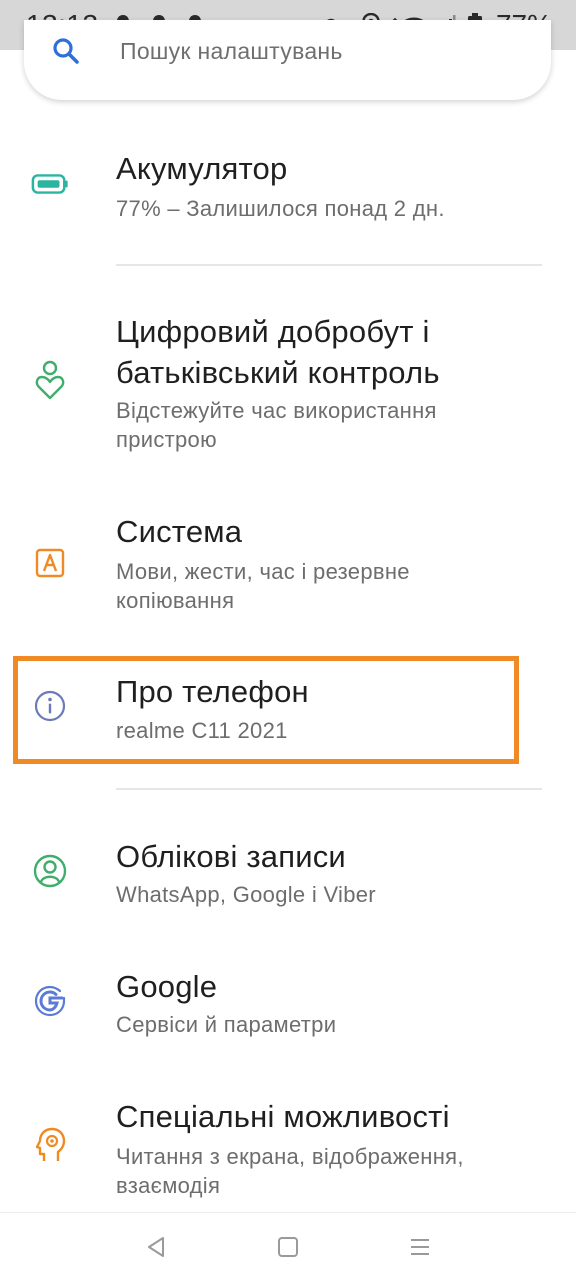 The width and height of the screenshot is (576, 1280). What do you see at coordinates (246, 894) in the screenshot?
I see `settings-item-subtitle: WhatsApp, Google і Viber` at bounding box center [246, 894].